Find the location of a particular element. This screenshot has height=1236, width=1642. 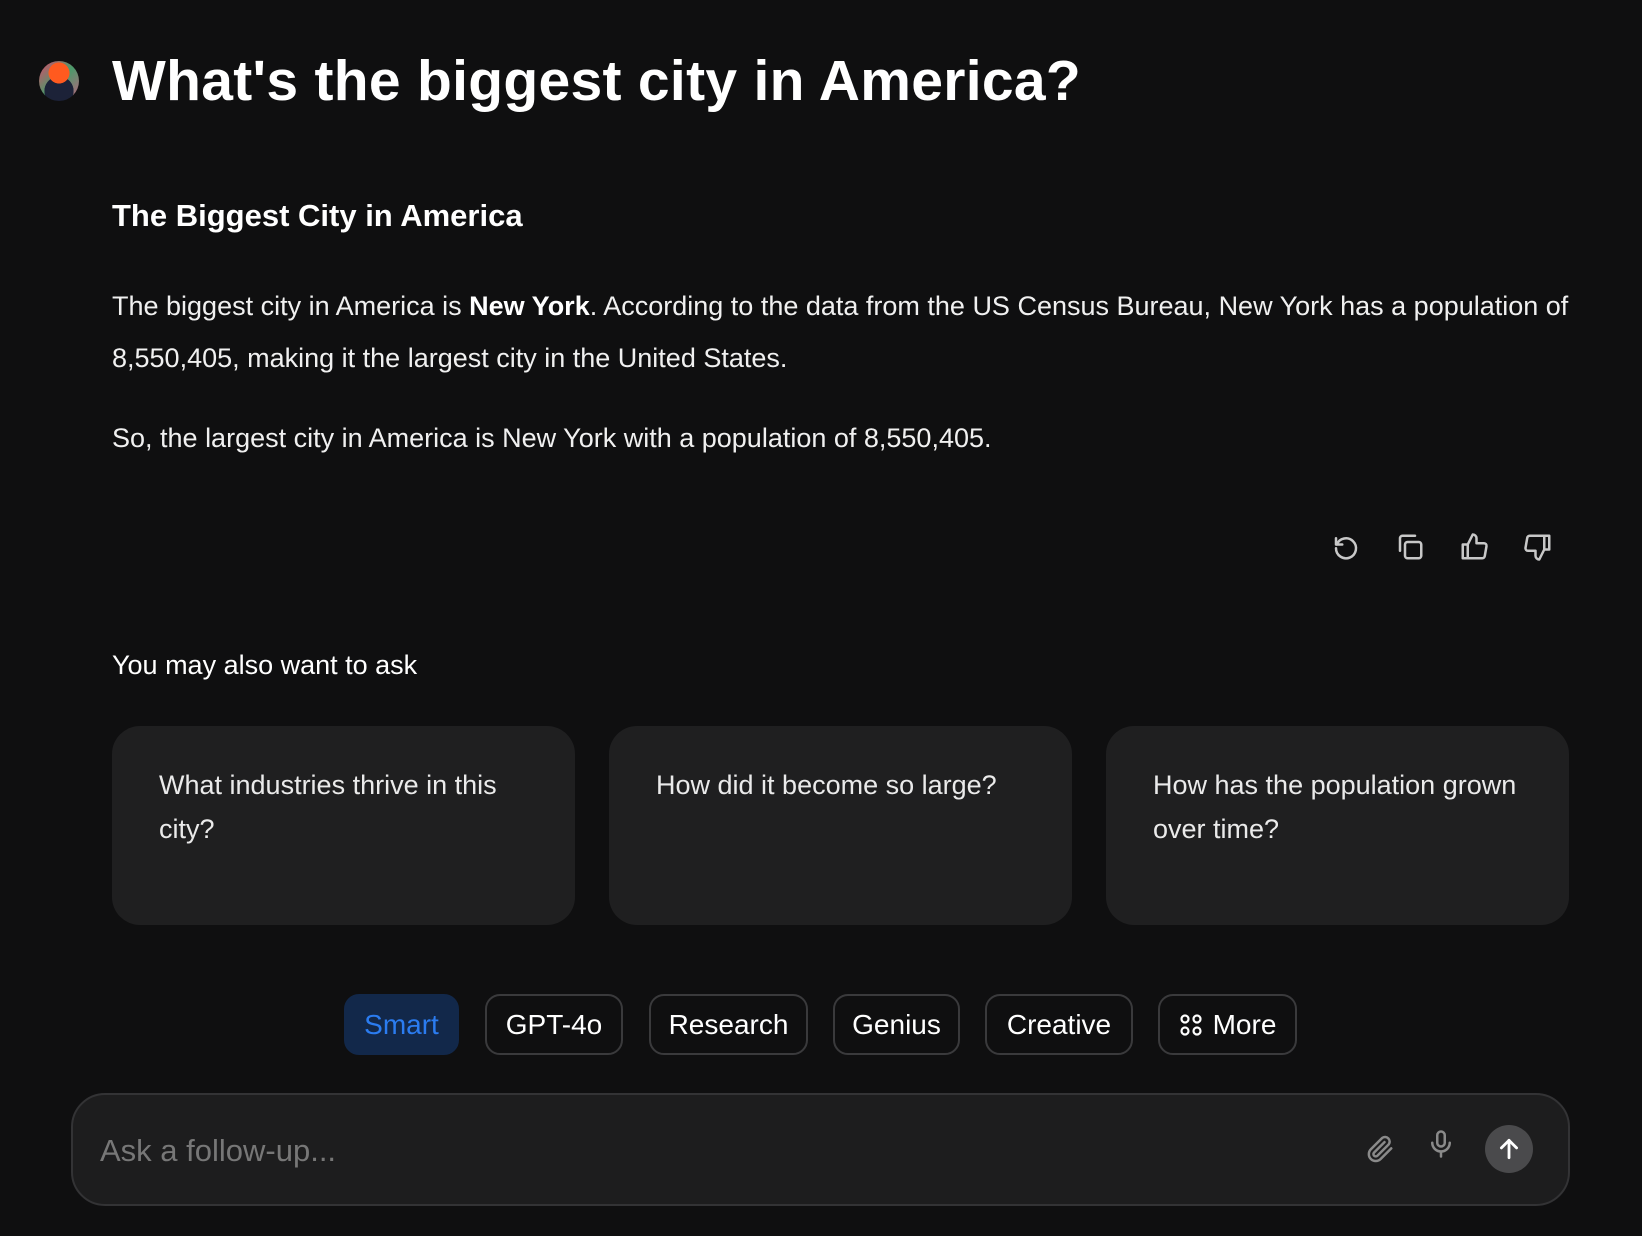

thumbs-down-button is located at coordinates (1538, 547).